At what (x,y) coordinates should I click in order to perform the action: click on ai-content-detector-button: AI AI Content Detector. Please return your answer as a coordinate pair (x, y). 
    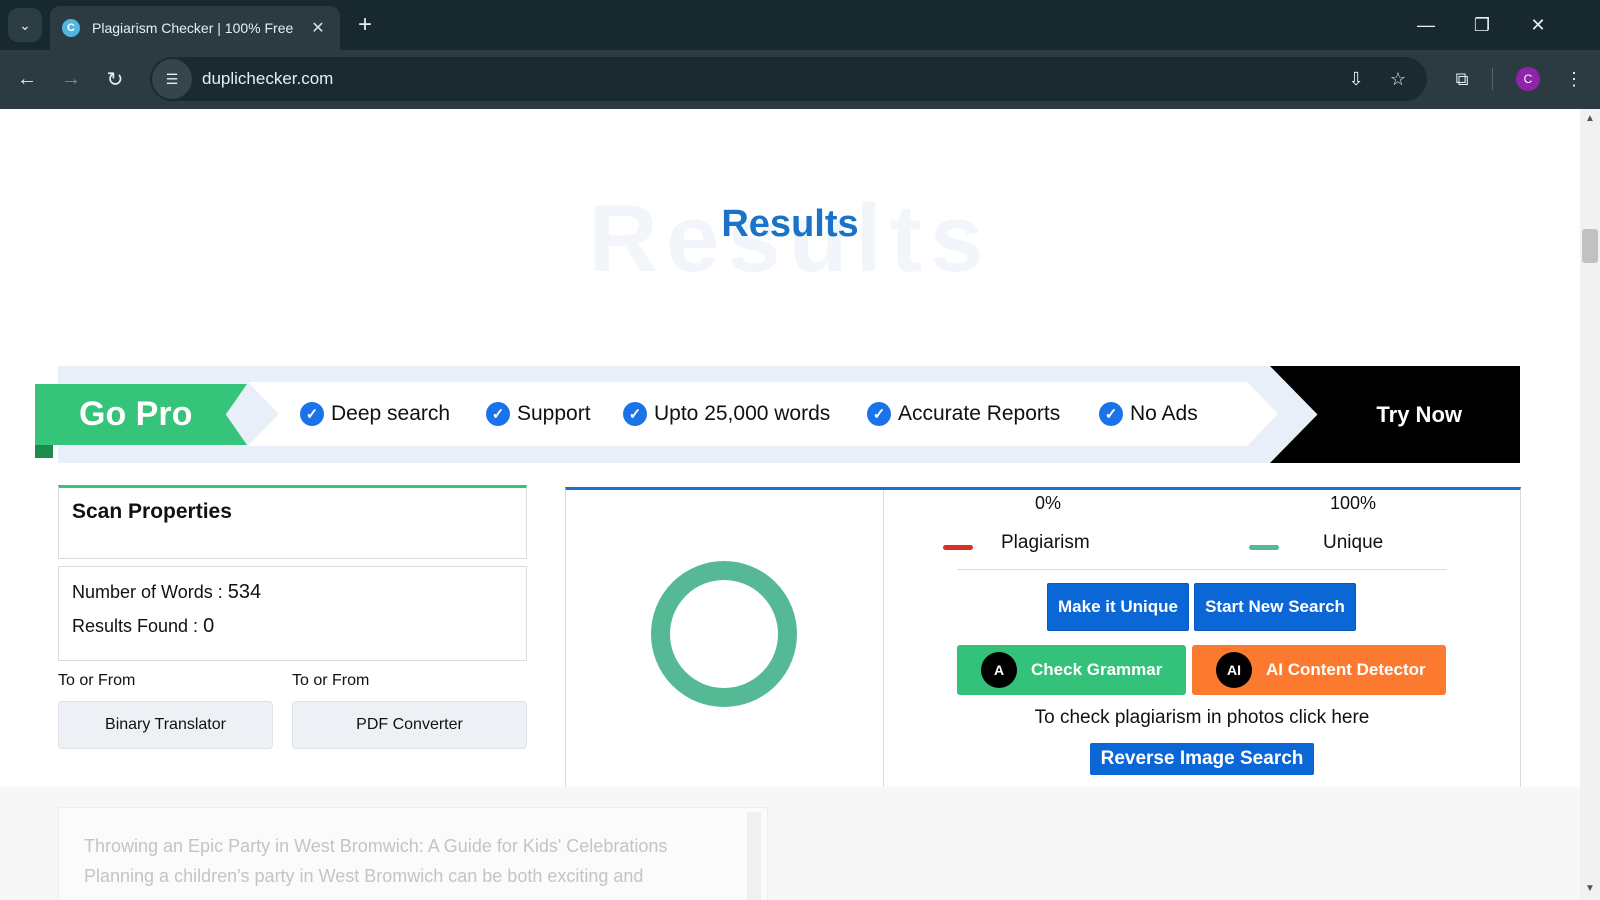
    Looking at the image, I should click on (1319, 670).